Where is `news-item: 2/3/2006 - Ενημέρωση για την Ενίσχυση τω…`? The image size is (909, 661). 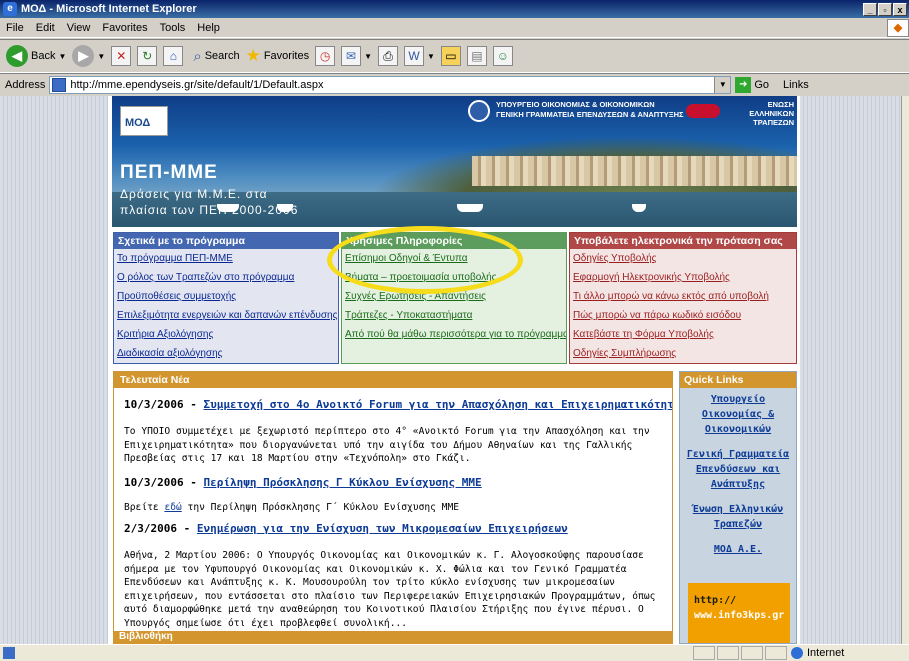
news-item: 2/3/2006 - Ενημέρωση για την Ενίσχυση τω… is located at coordinates (393, 576).